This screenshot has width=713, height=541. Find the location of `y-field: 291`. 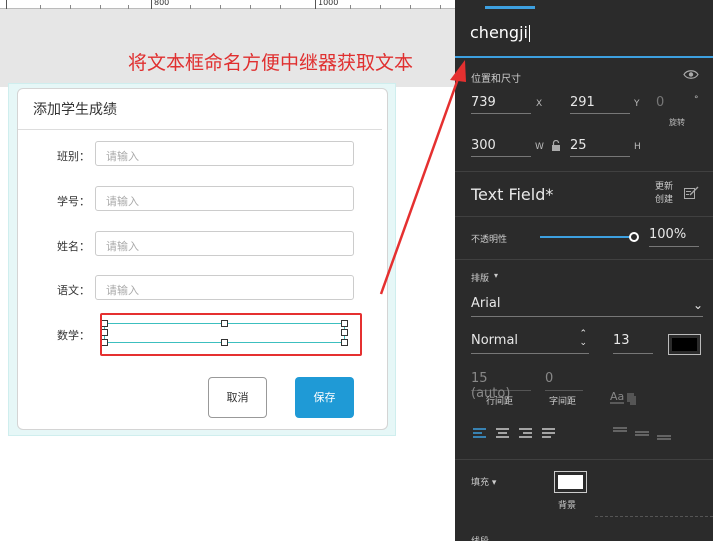

y-field: 291 is located at coordinates (600, 104).